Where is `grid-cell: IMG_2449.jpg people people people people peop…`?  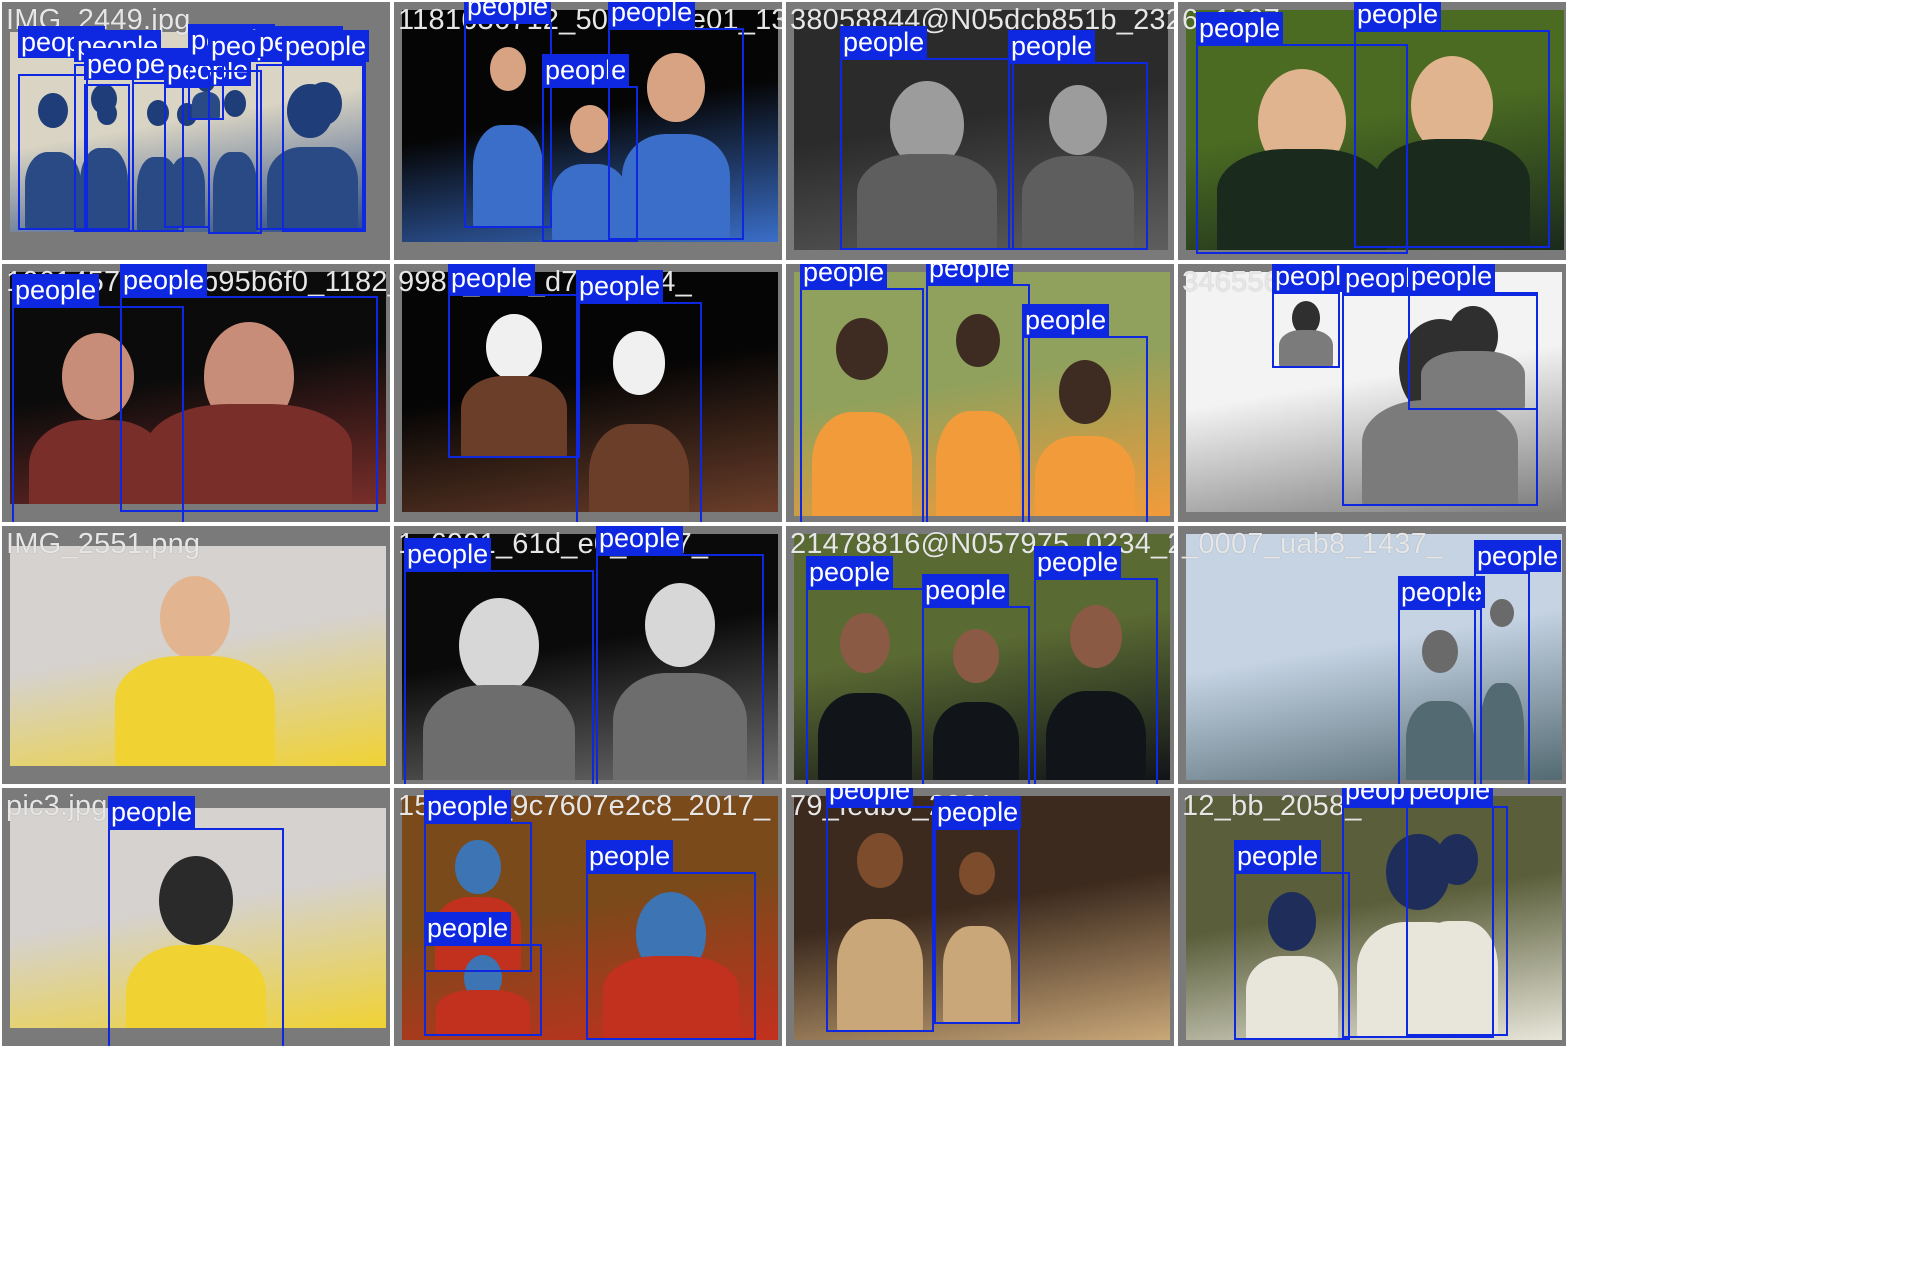
grid-cell: IMG_2449.jpg people people people people peop… is located at coordinates (196, 131).